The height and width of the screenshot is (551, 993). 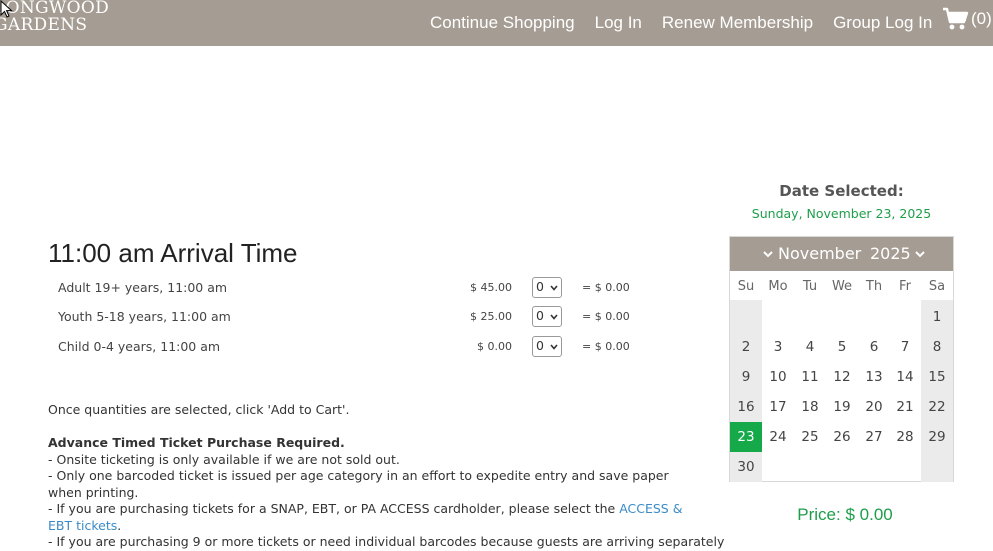 What do you see at coordinates (842, 347) in the screenshot?
I see `calendar-day: 5` at bounding box center [842, 347].